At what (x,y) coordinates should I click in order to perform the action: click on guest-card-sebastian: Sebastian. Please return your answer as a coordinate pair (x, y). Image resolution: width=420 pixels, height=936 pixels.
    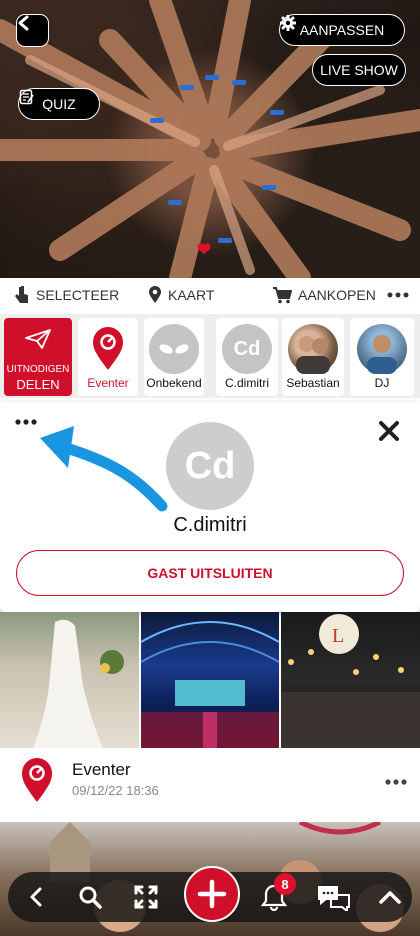
    Looking at the image, I should click on (313, 357).